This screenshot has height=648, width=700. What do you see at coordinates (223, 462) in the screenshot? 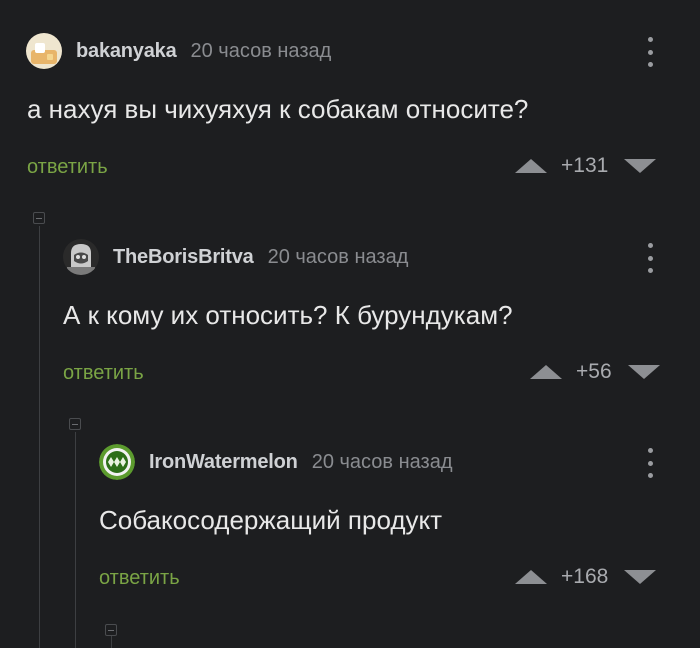
I see `username: IronWatermelon` at bounding box center [223, 462].